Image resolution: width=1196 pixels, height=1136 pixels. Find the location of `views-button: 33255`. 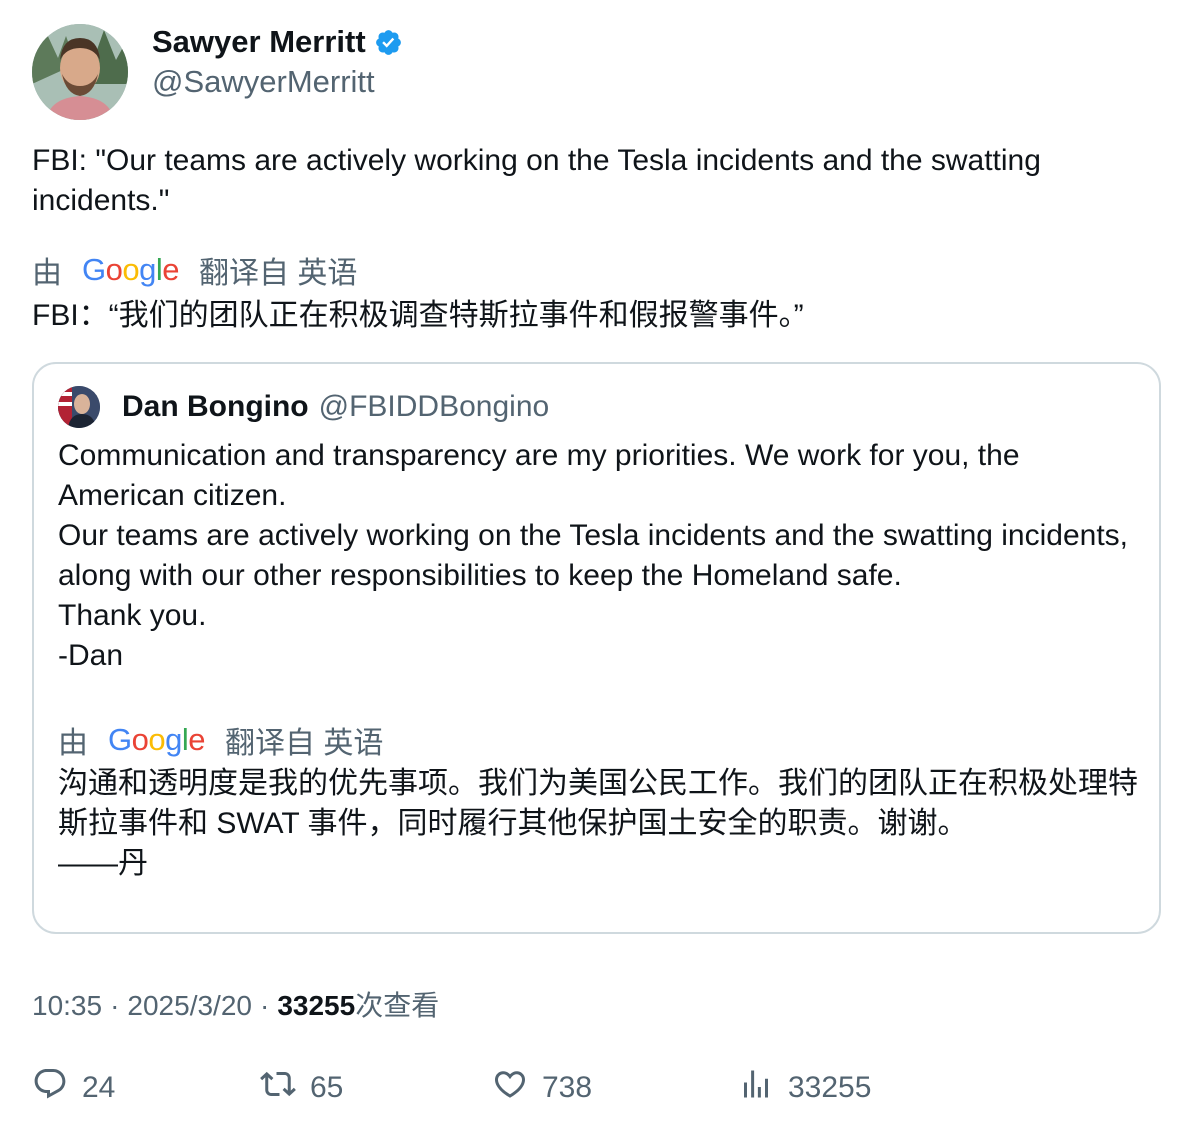

views-button: 33255 is located at coordinates (804, 1088).